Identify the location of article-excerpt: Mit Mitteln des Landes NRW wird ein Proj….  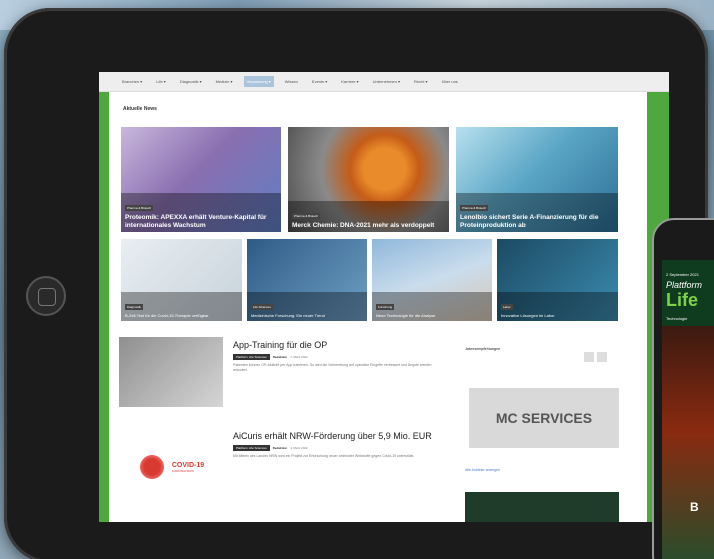
(324, 456).